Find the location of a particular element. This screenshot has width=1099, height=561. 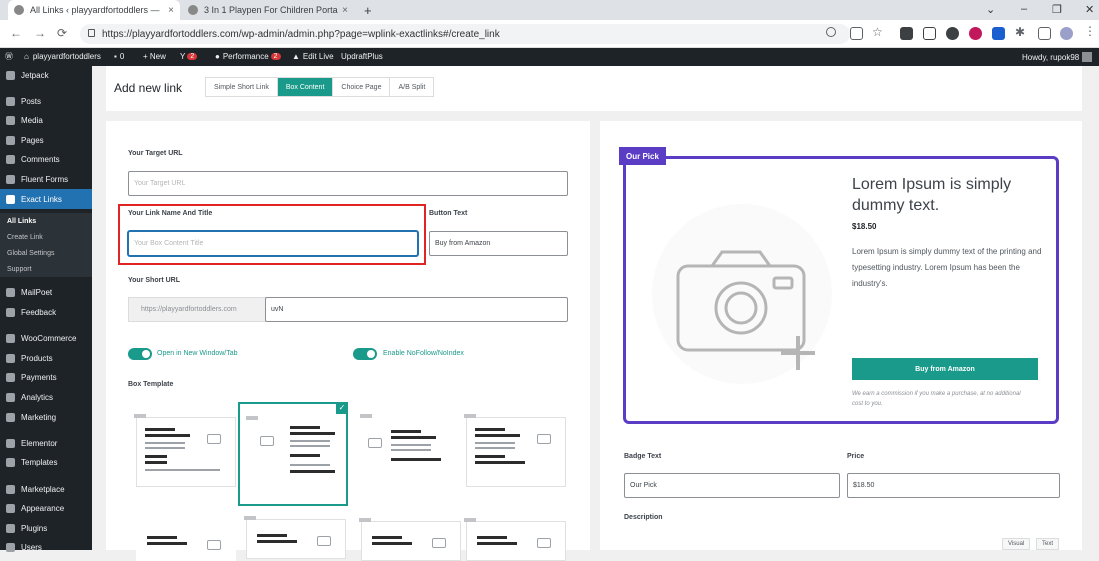

extension-5-icon is located at coordinates (998, 33).